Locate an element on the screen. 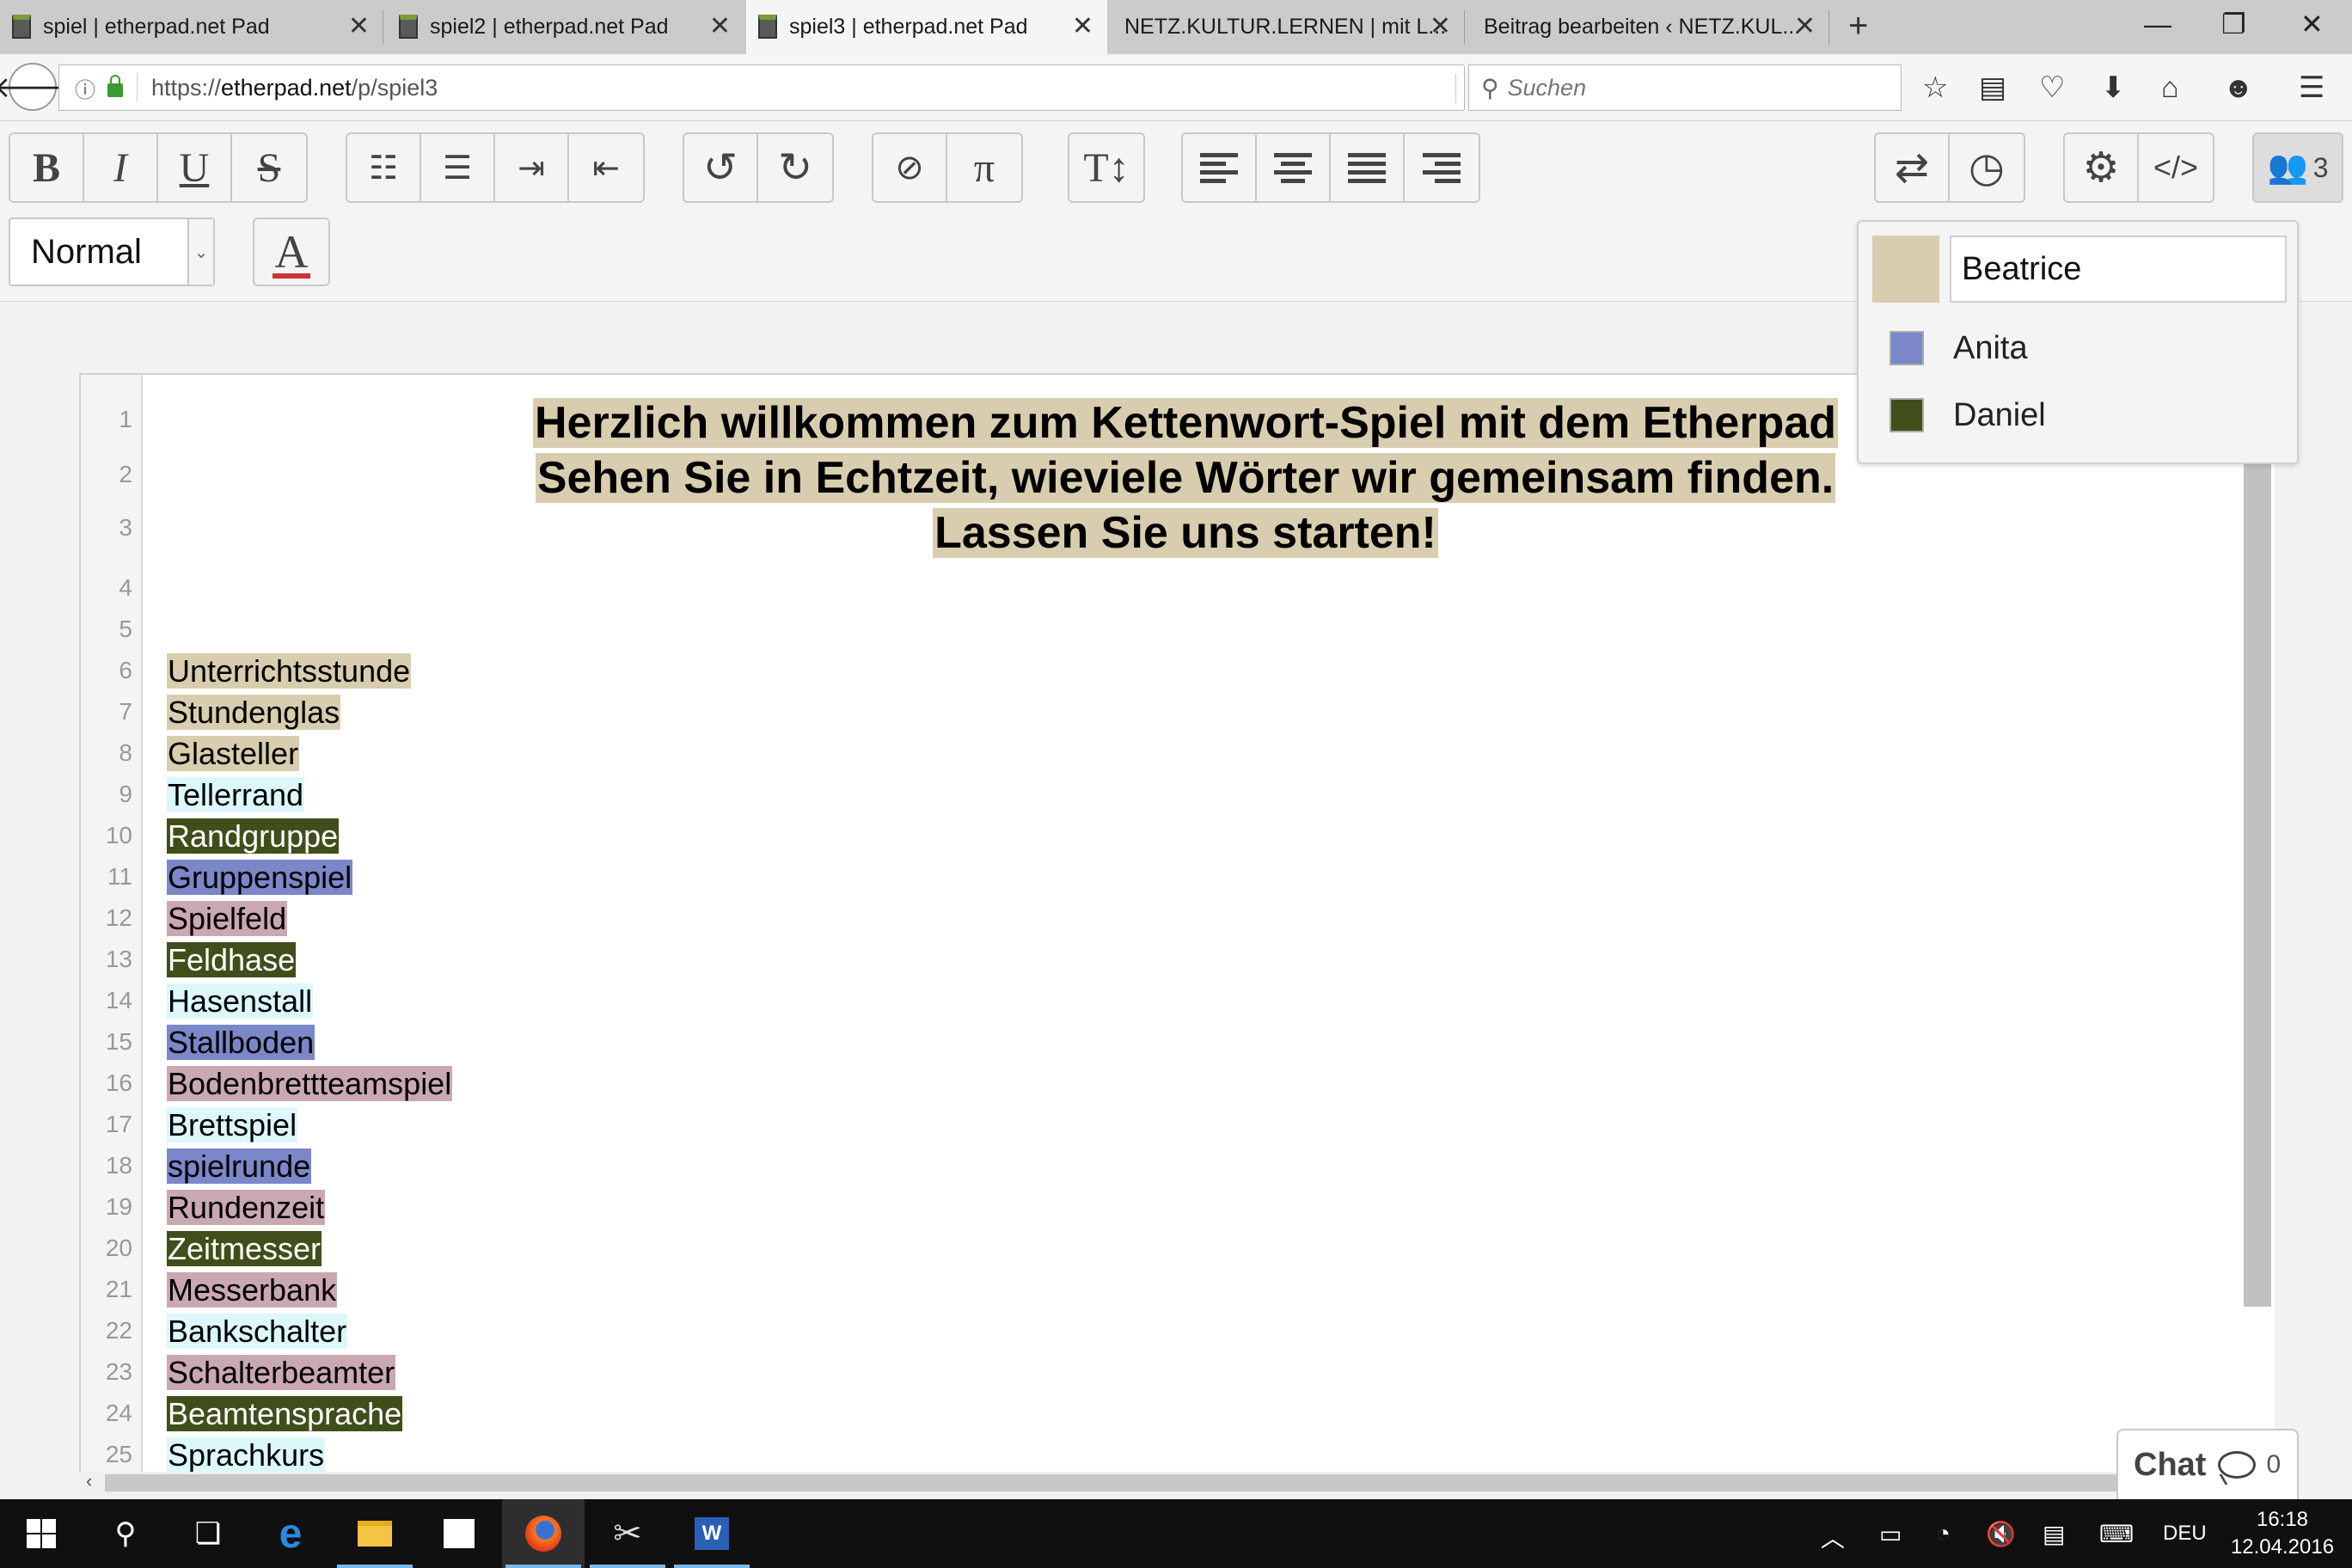 This screenshot has height=1568, width=2352. site-info-icon: ⓘ is located at coordinates (85, 88).